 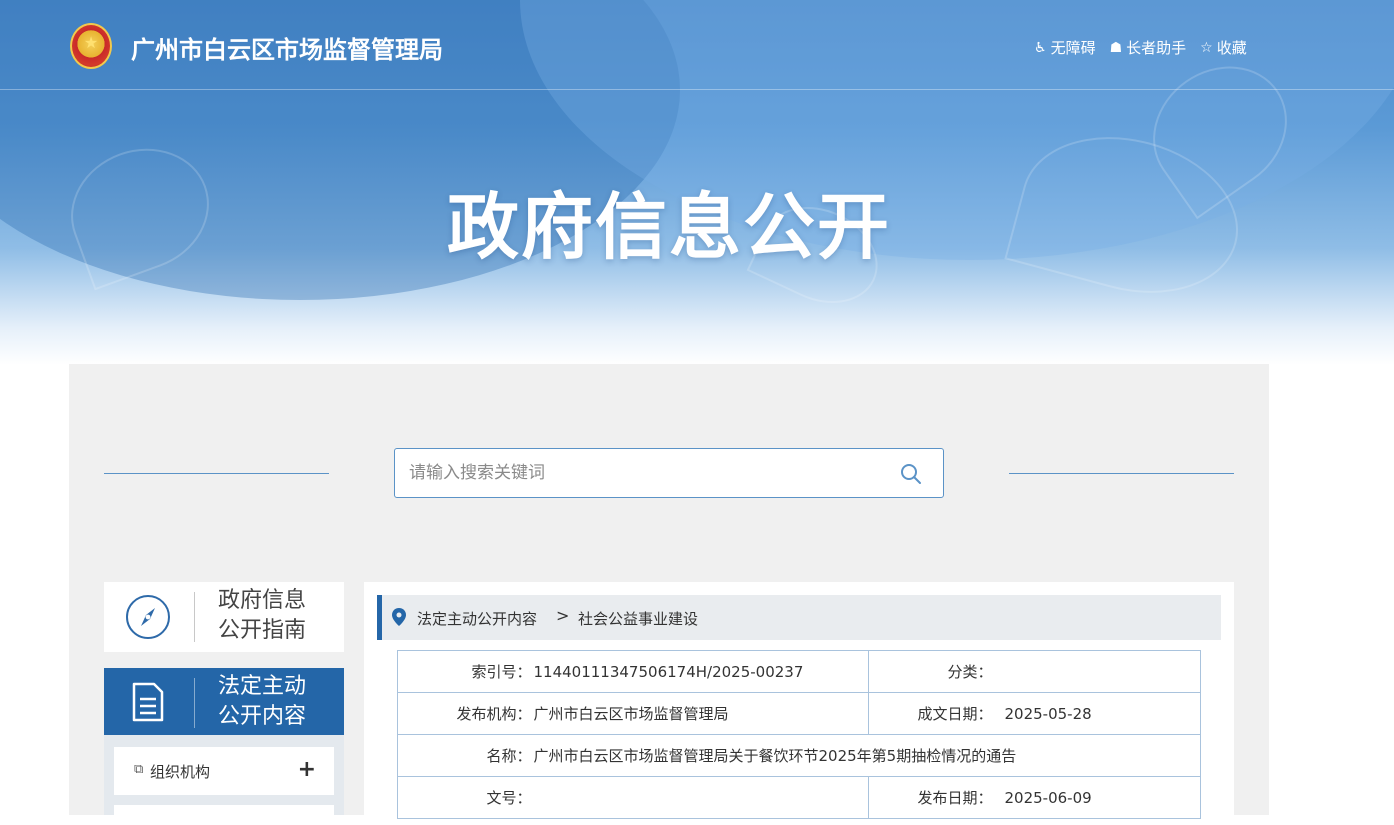 I want to click on doc-number-label: 文号：, so click(x=465, y=797).